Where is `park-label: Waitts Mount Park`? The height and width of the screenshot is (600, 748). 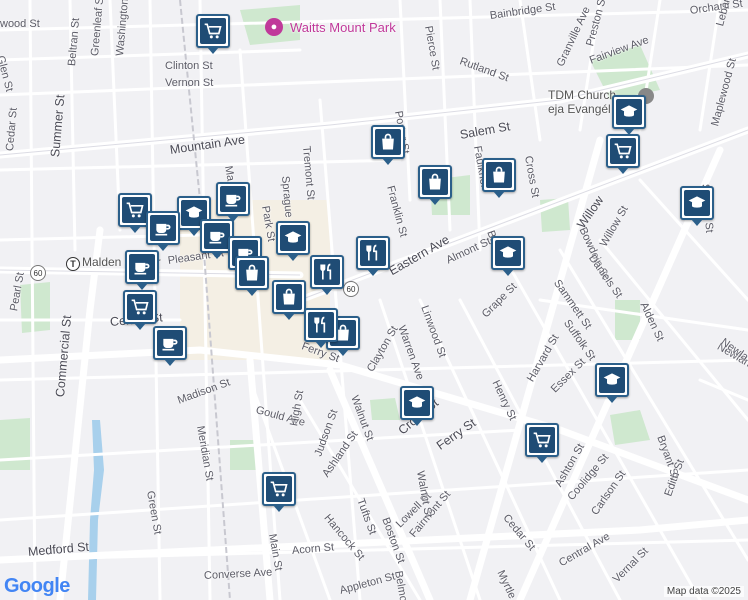 park-label: Waitts Mount Park is located at coordinates (343, 27).